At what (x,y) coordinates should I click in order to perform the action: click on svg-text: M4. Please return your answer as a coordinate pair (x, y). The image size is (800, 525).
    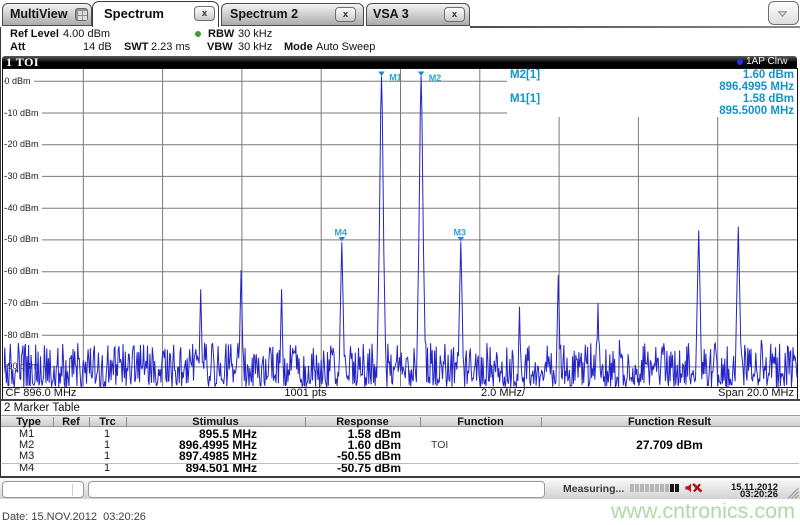
    Looking at the image, I should click on (340, 232).